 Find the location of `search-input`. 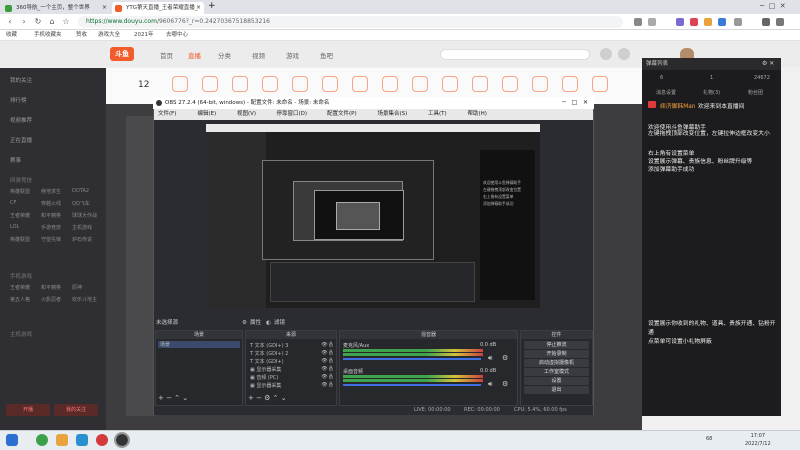

search-input is located at coordinates (515, 54).